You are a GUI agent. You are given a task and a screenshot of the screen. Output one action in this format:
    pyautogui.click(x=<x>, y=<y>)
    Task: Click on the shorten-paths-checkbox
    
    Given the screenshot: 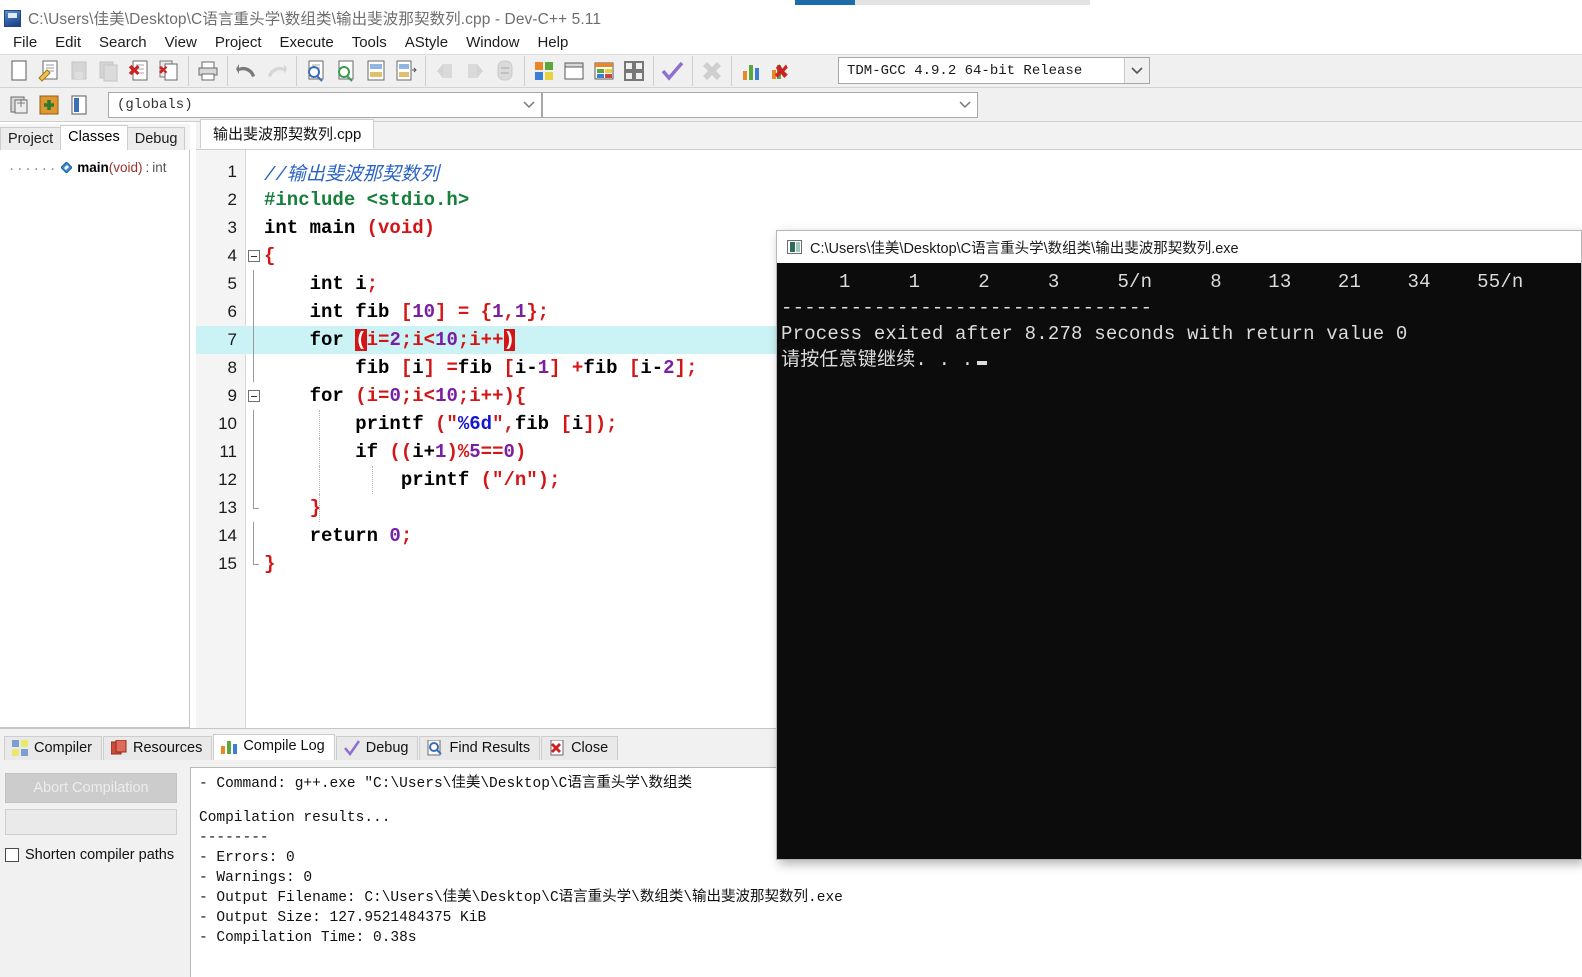 What is the action you would take?
    pyautogui.click(x=12, y=855)
    